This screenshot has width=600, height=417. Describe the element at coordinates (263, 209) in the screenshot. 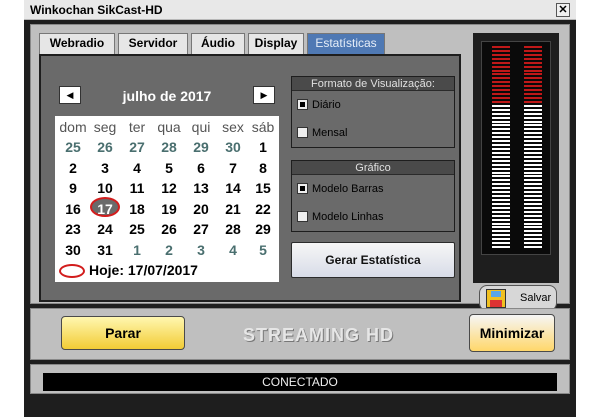

I see `calendar-day: 22` at that location.